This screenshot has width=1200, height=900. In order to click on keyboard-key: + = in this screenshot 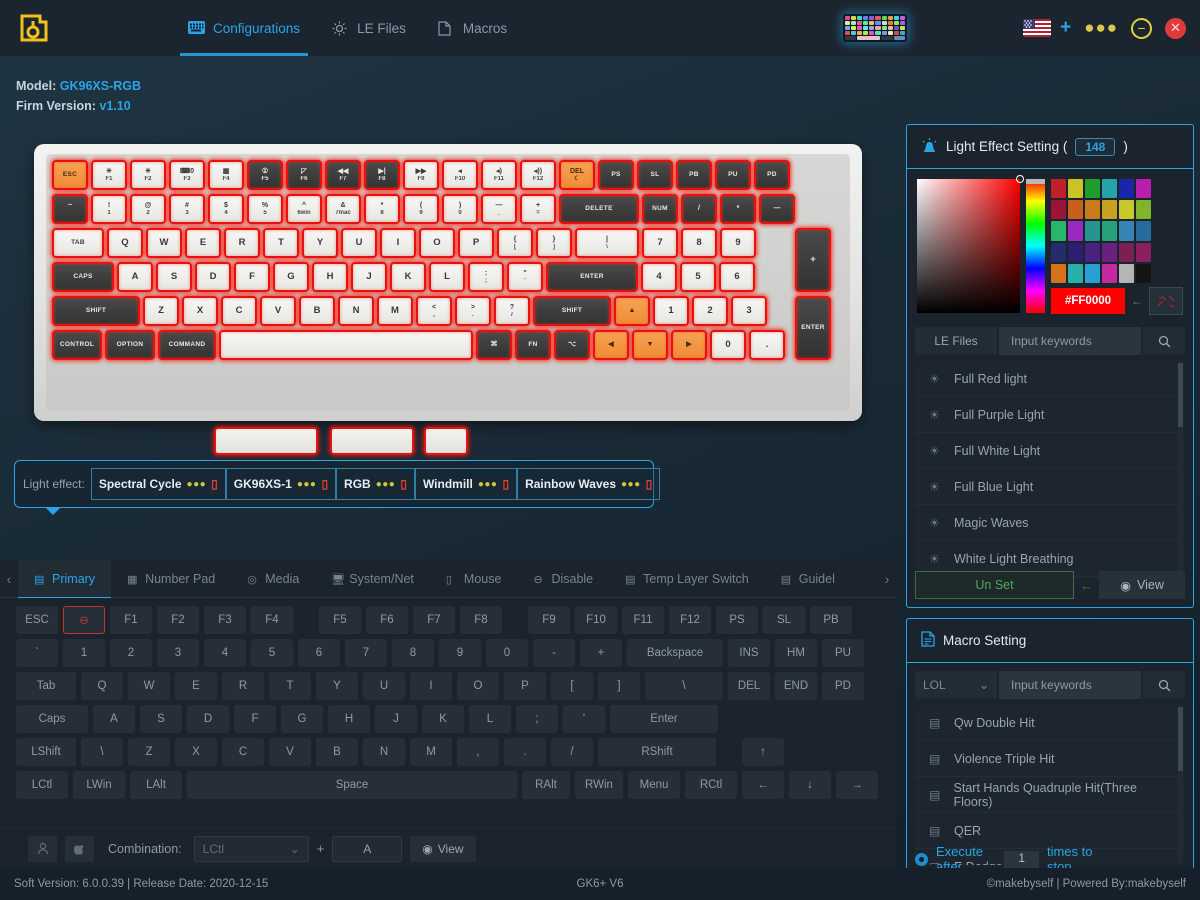, I will do `click(538, 209)`.